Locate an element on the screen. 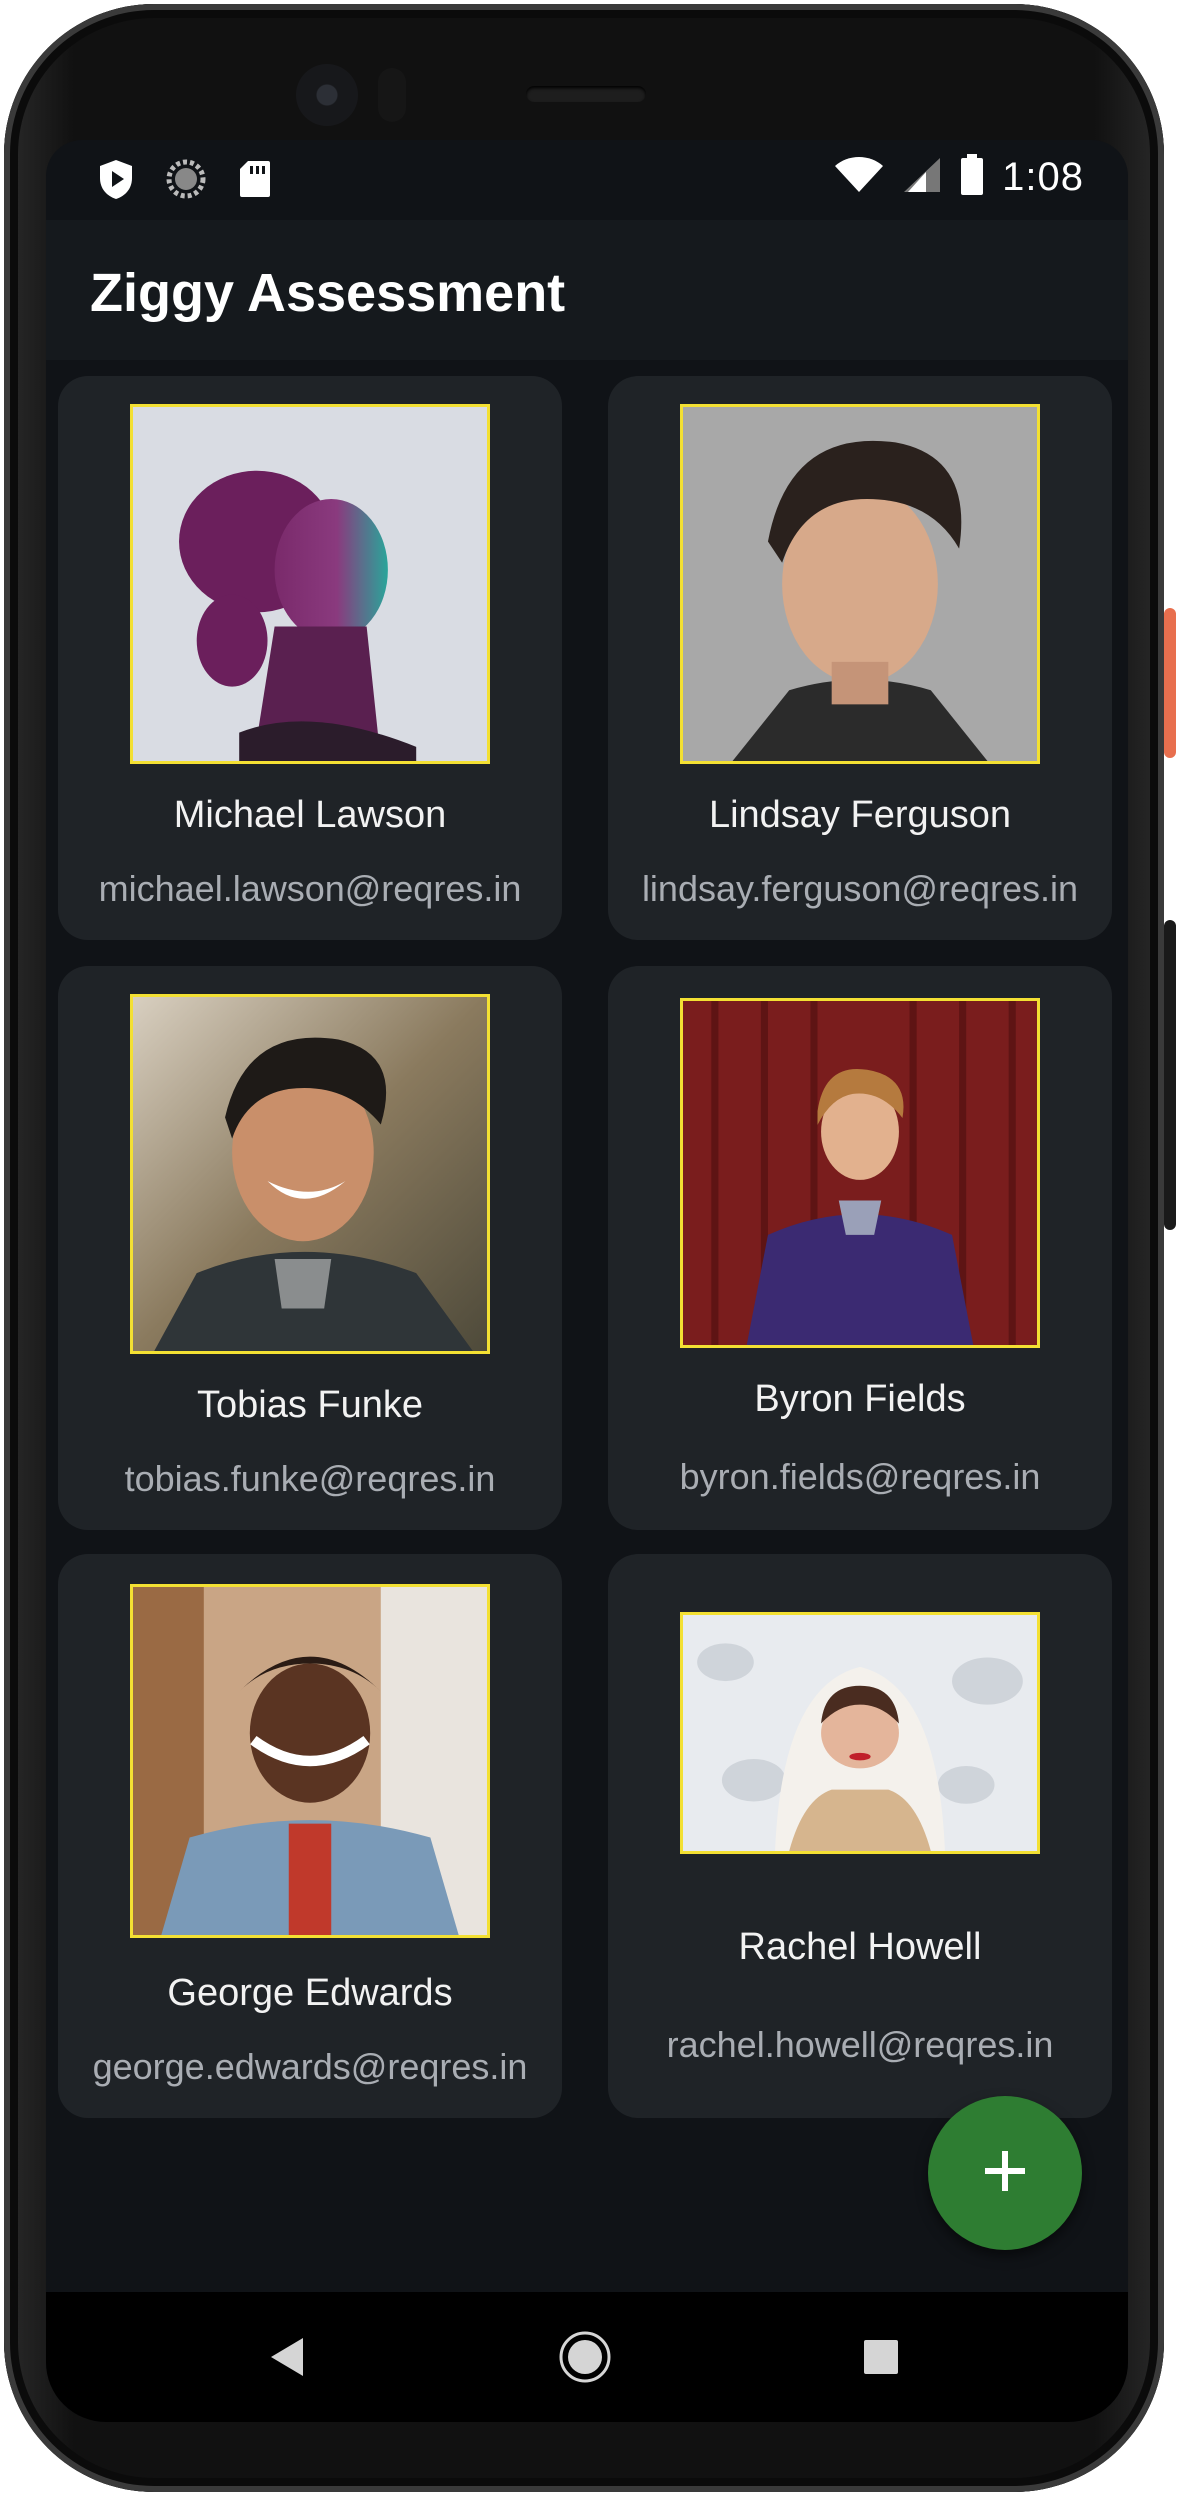 The width and height of the screenshot is (1178, 2498). user-card: Tobias Funke tobias.funke@reqres.in is located at coordinates (310, 1248).